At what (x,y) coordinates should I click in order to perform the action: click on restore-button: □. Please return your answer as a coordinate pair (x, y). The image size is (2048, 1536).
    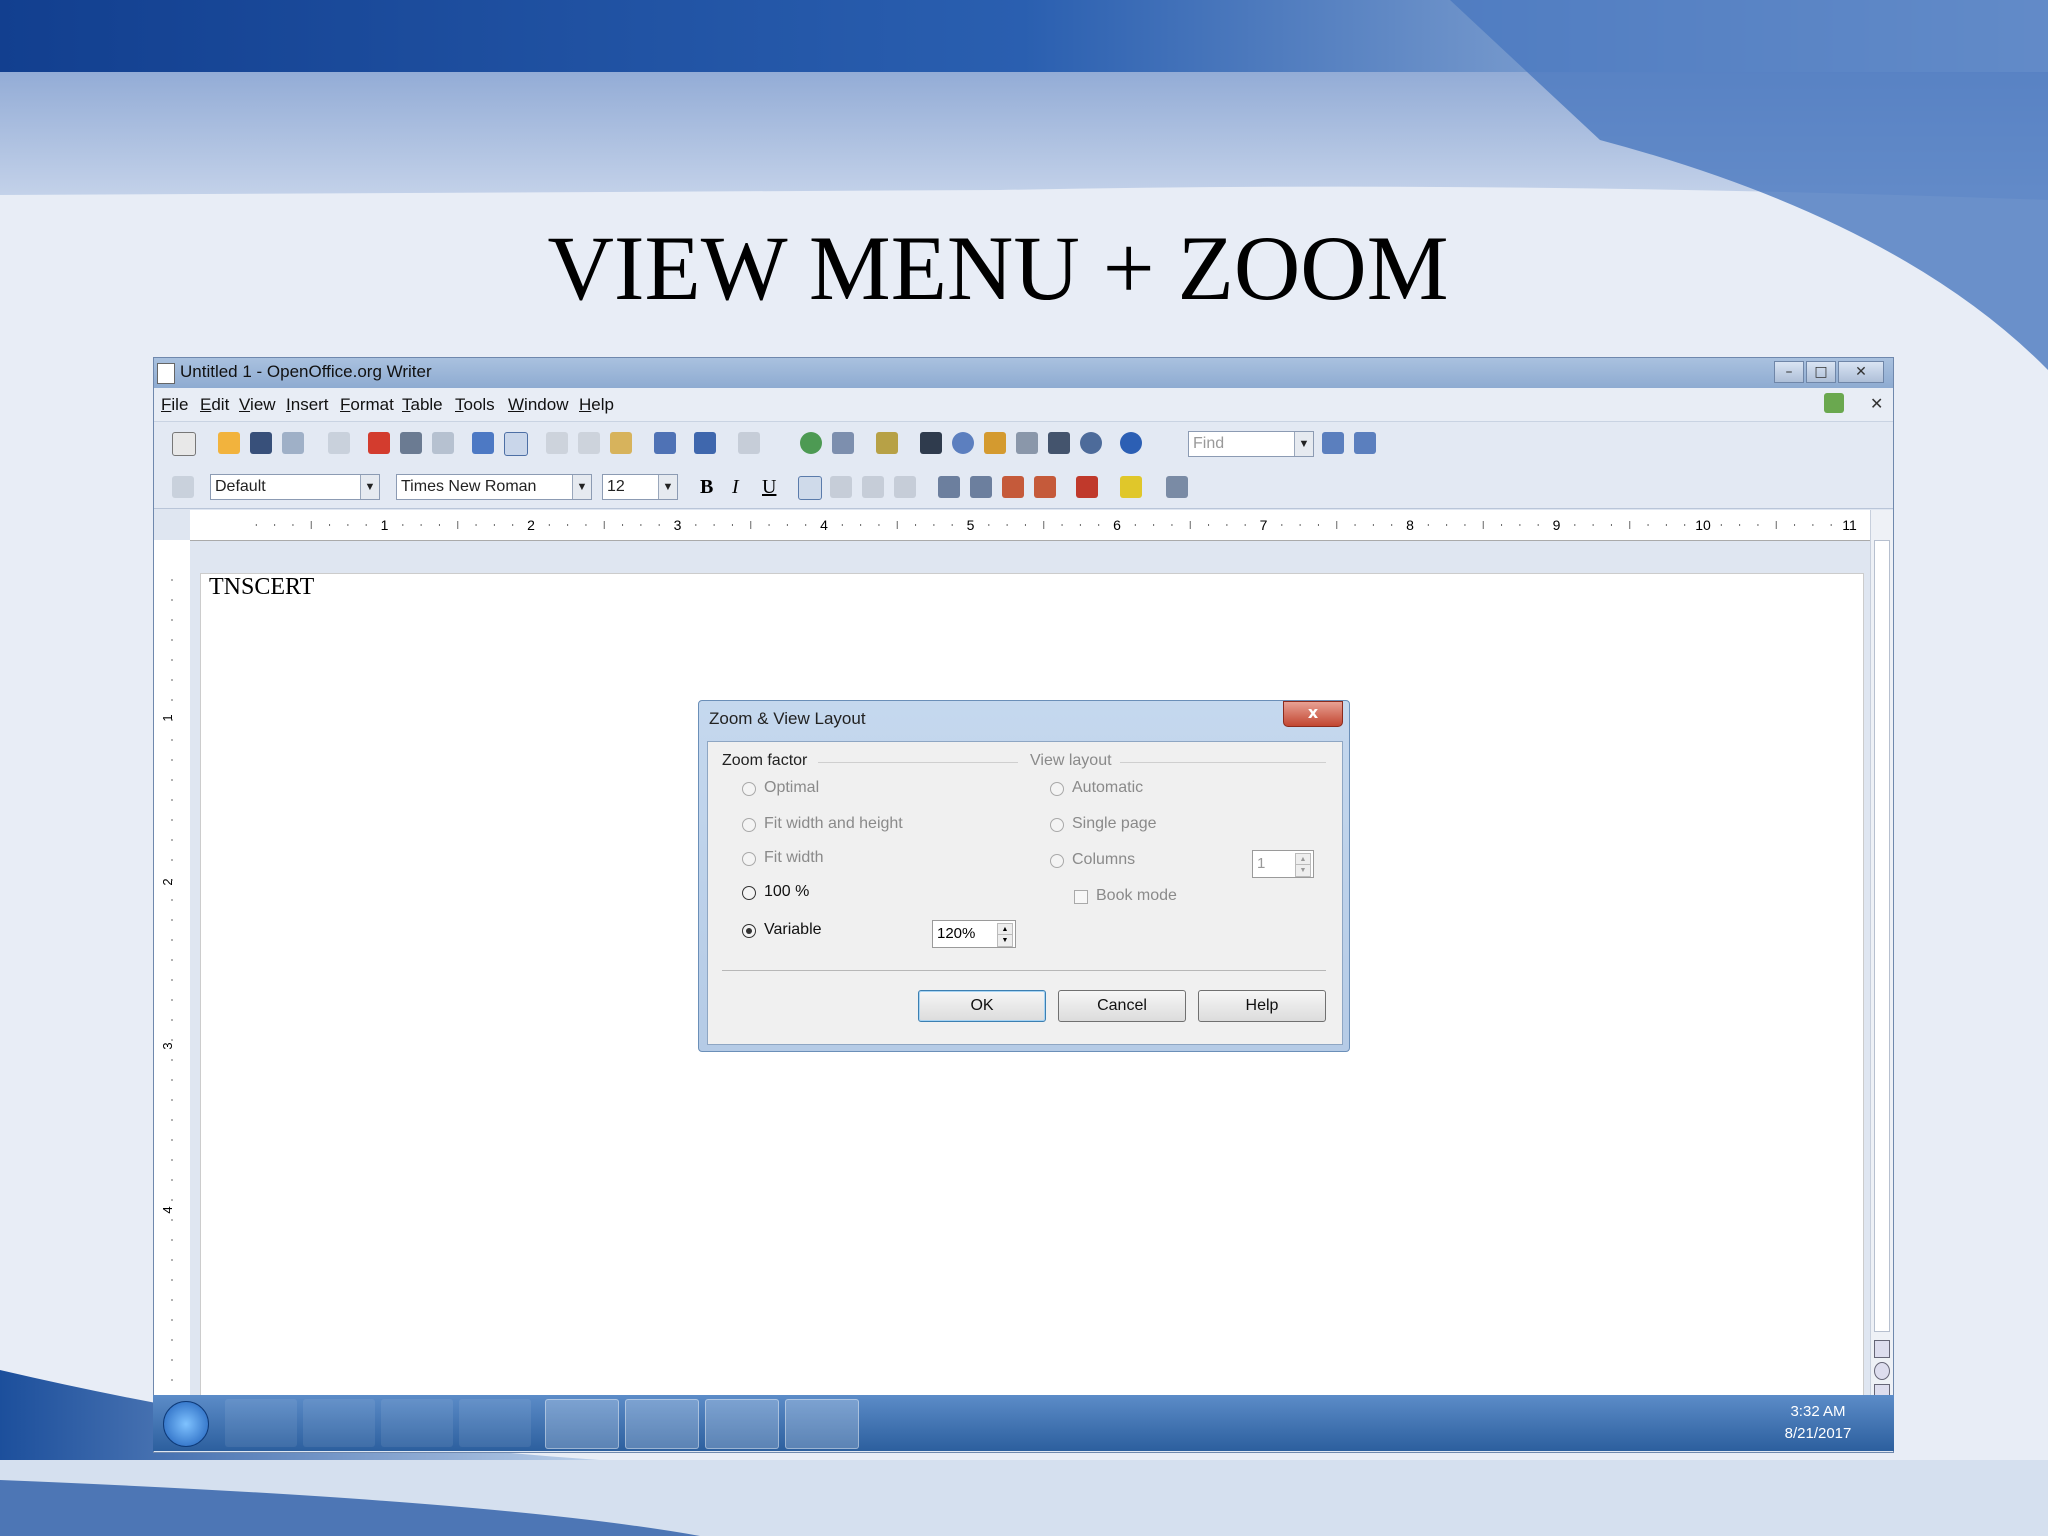
    Looking at the image, I should click on (1821, 372).